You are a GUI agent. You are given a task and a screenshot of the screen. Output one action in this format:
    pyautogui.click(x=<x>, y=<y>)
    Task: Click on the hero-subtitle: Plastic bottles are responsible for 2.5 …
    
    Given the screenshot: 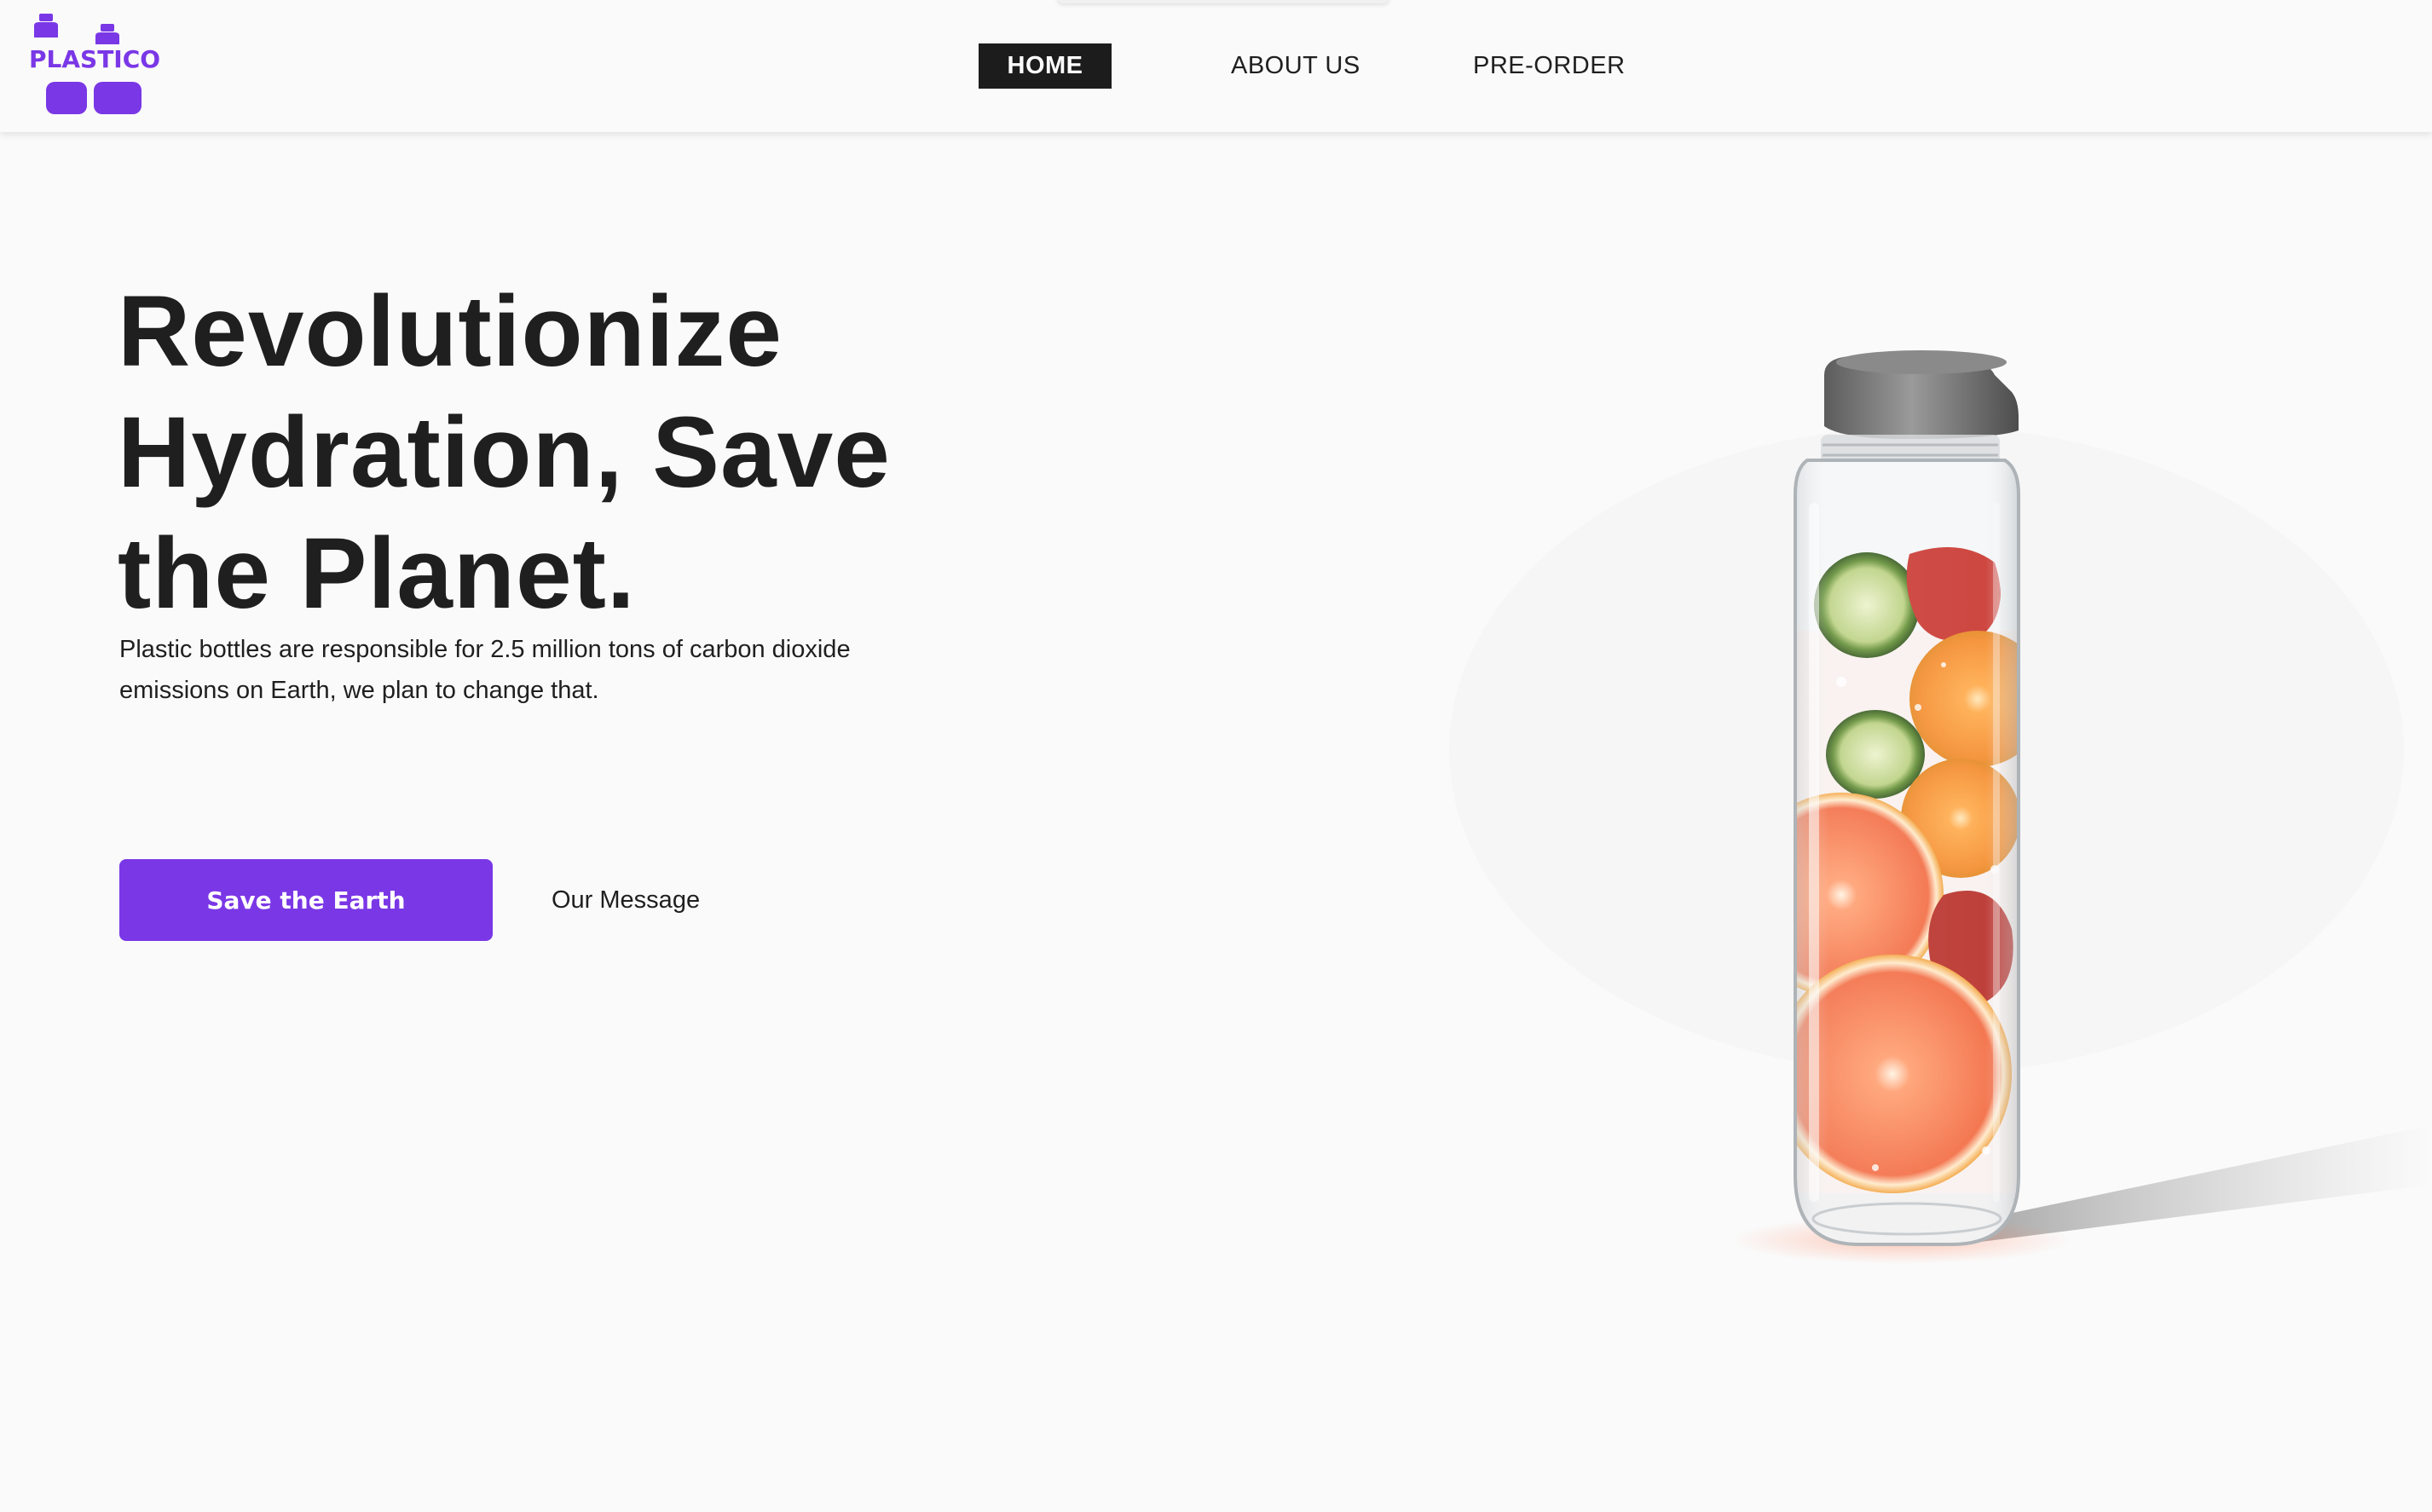 What is the action you would take?
    pyautogui.click(x=515, y=670)
    